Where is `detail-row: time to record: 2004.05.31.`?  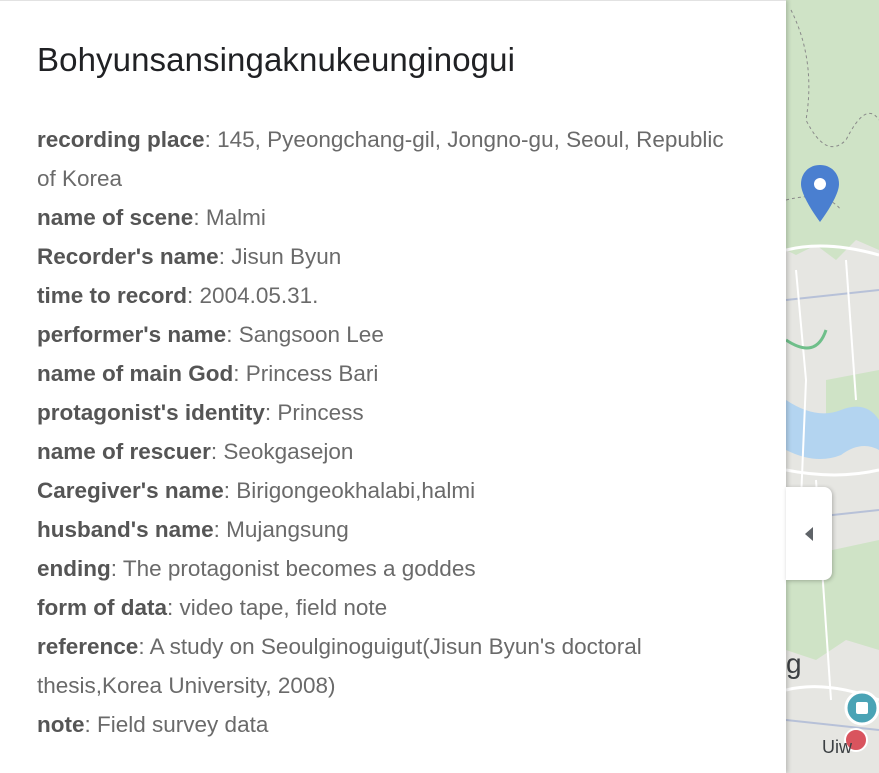
detail-row: time to record: 2004.05.31. is located at coordinates (178, 295).